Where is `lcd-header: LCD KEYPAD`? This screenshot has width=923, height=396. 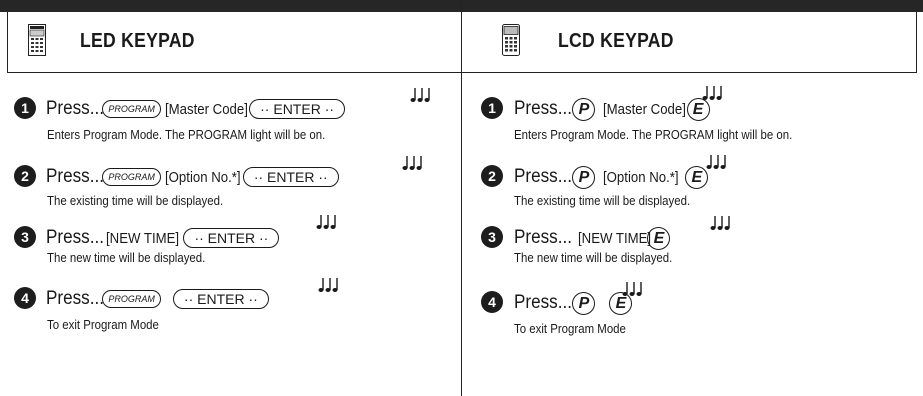 lcd-header: LCD KEYPAD is located at coordinates (689, 42).